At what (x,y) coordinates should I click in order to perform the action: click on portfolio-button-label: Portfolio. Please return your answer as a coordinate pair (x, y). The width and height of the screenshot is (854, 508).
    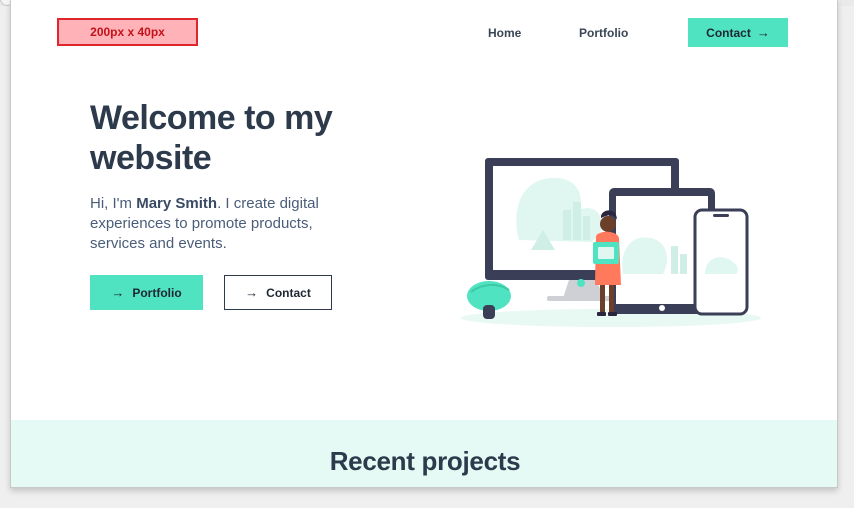
    Looking at the image, I should click on (157, 292).